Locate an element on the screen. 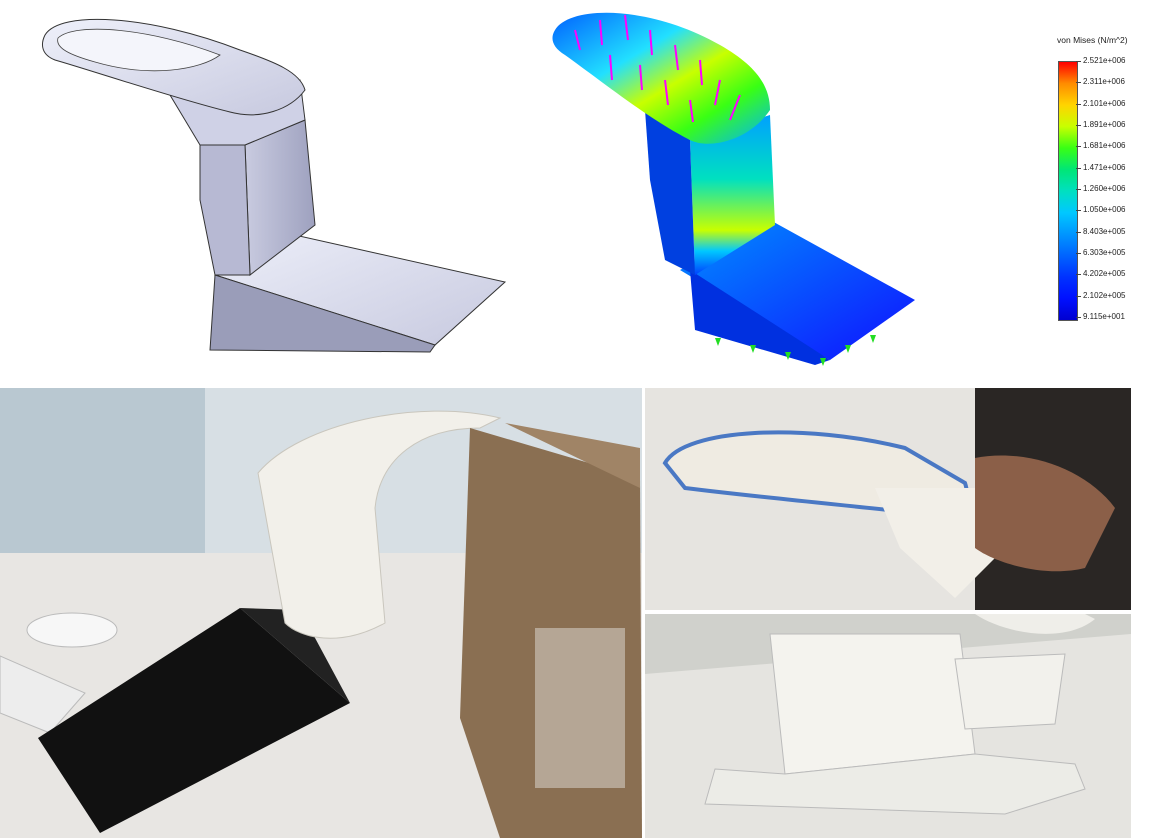  legend-label: 2.102e+005 is located at coordinates (1104, 295).